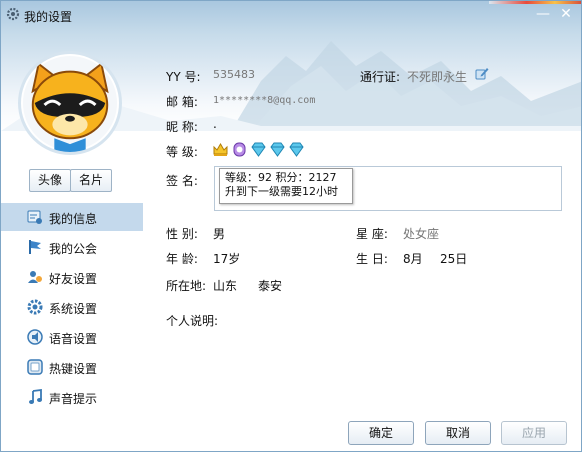  Describe the element at coordinates (413, 259) in the screenshot. I see `birthday-month: 8月` at that location.